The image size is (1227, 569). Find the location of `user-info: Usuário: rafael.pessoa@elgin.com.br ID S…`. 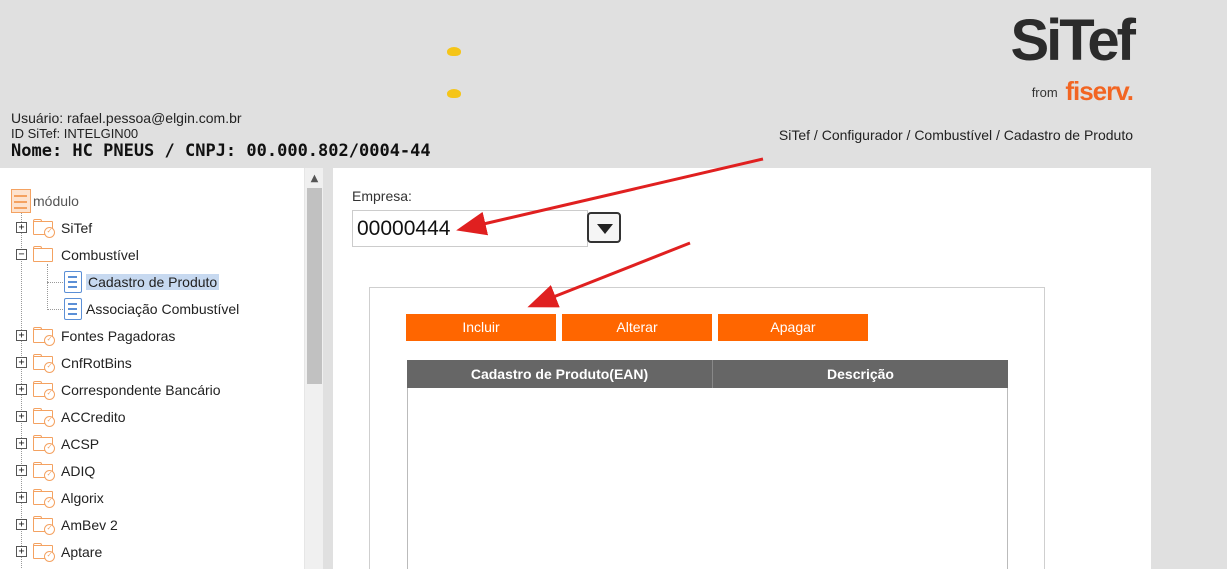

user-info: Usuário: rafael.pessoa@elgin.com.br ID S… is located at coordinates (221, 135).